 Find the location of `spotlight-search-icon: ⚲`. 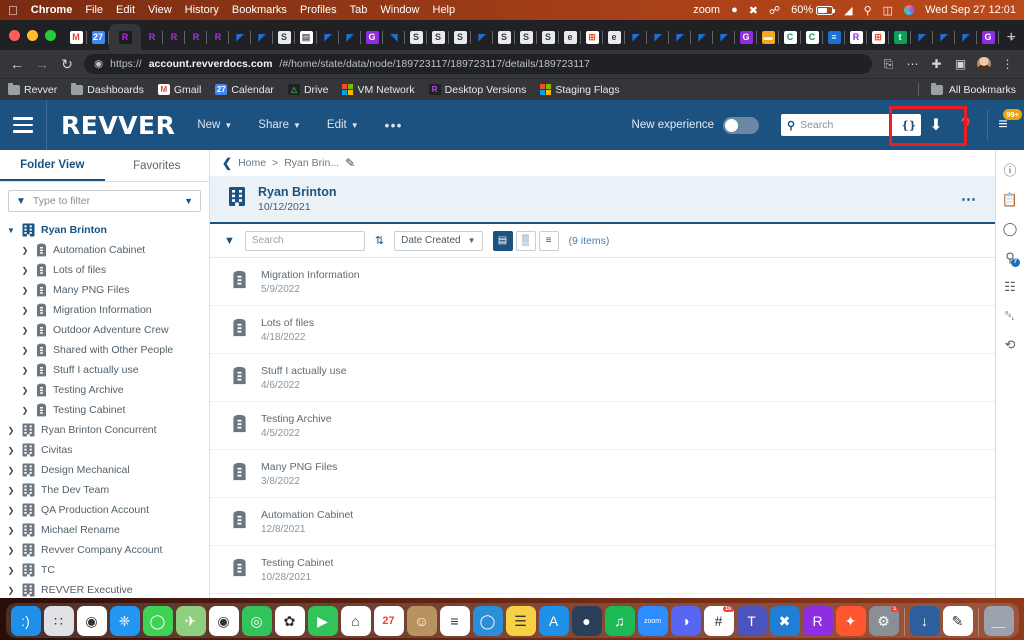

spotlight-search-icon: ⚲ is located at coordinates (868, 10).